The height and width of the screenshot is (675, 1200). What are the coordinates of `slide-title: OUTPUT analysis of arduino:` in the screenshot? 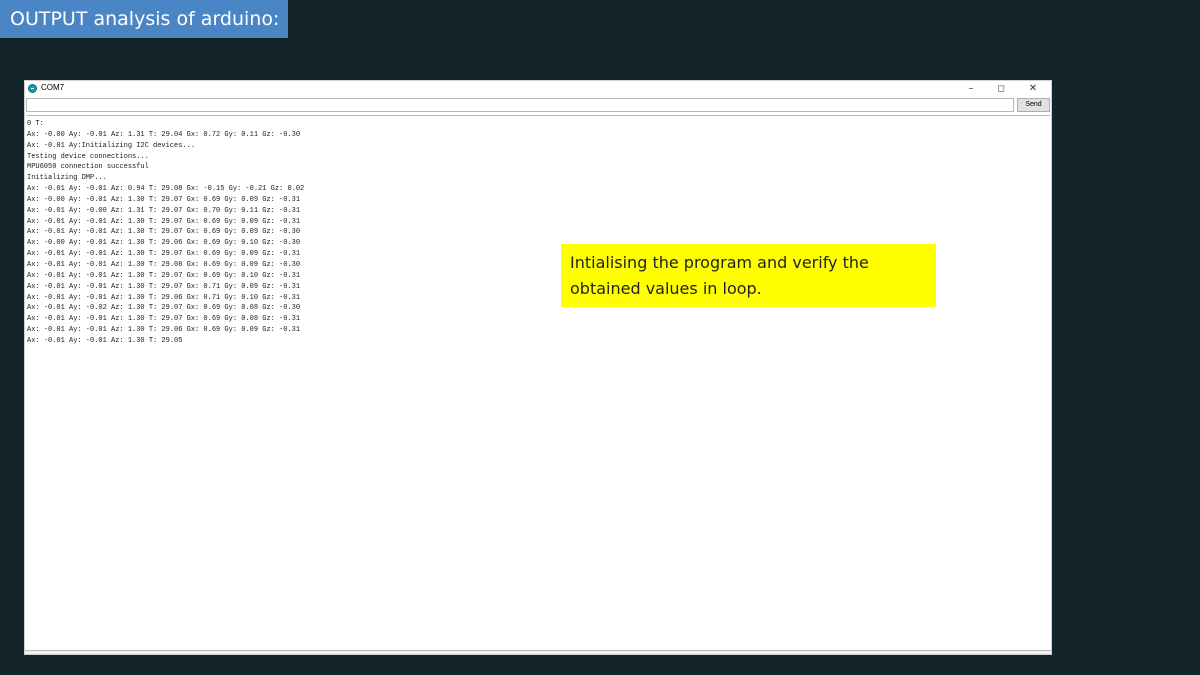 It's located at (144, 19).